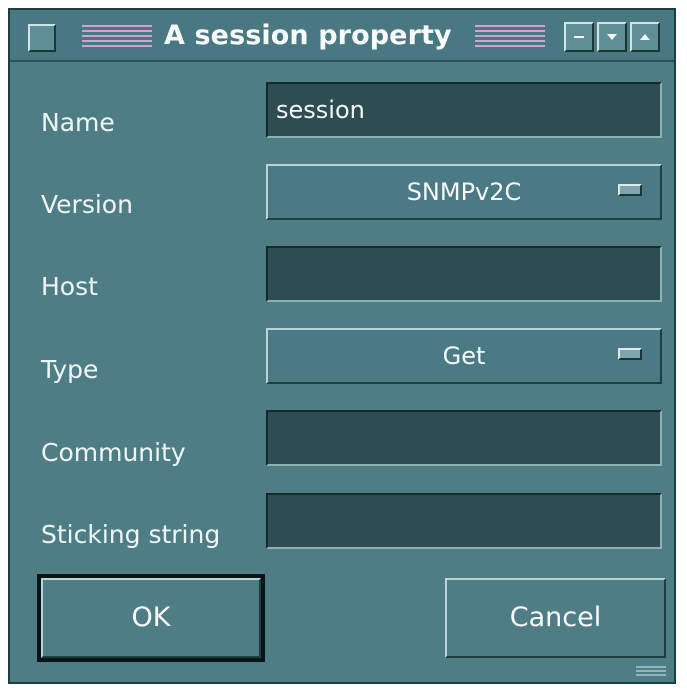 Image resolution: width=687 pixels, height=691 pixels. Describe the element at coordinates (117, 37) in the screenshot. I see `title-decoration-left` at that location.